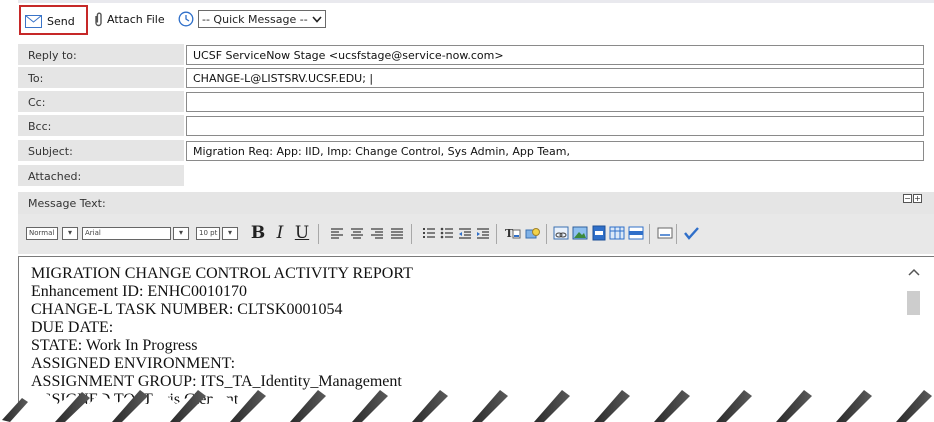  I want to click on to-row: To: CHANGE-L@LISTSRV.UCSF.EDU; |, so click(471, 78).